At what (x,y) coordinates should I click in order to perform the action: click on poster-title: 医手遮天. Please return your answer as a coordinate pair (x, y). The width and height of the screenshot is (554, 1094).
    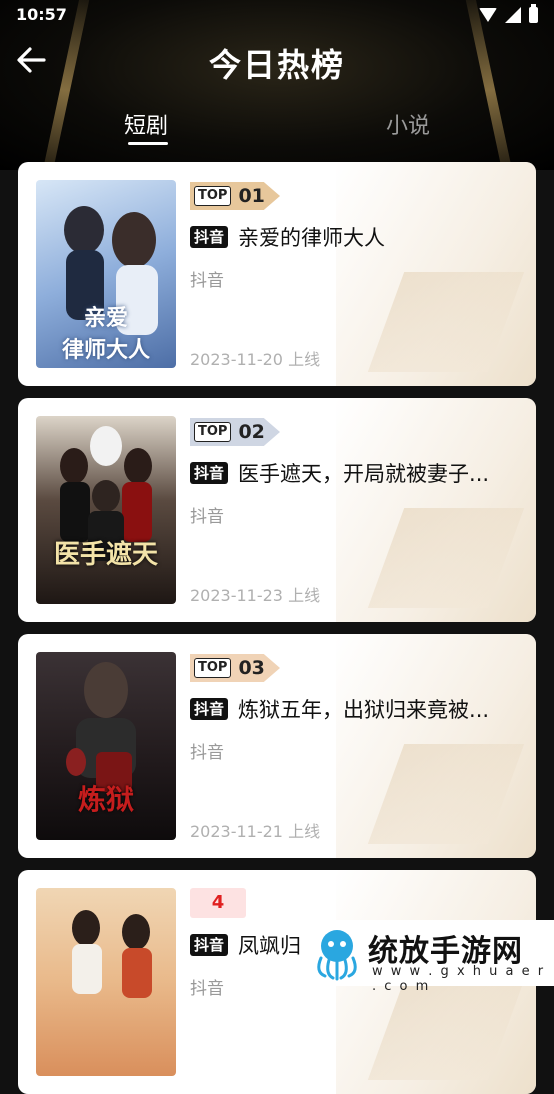
    Looking at the image, I should click on (105, 555).